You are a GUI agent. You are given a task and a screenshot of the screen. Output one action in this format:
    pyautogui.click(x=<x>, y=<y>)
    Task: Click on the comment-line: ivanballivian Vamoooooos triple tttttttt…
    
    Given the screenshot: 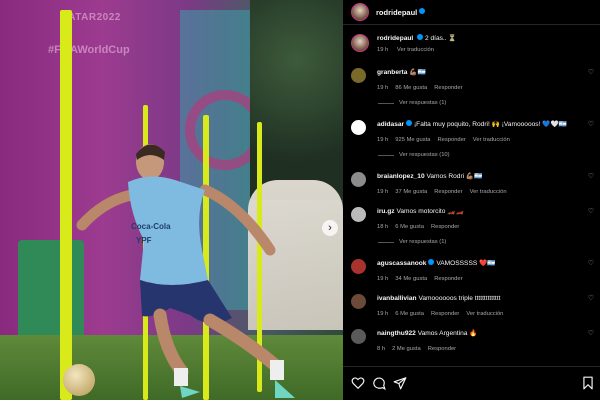 What is the action you would take?
    pyautogui.click(x=479, y=298)
    